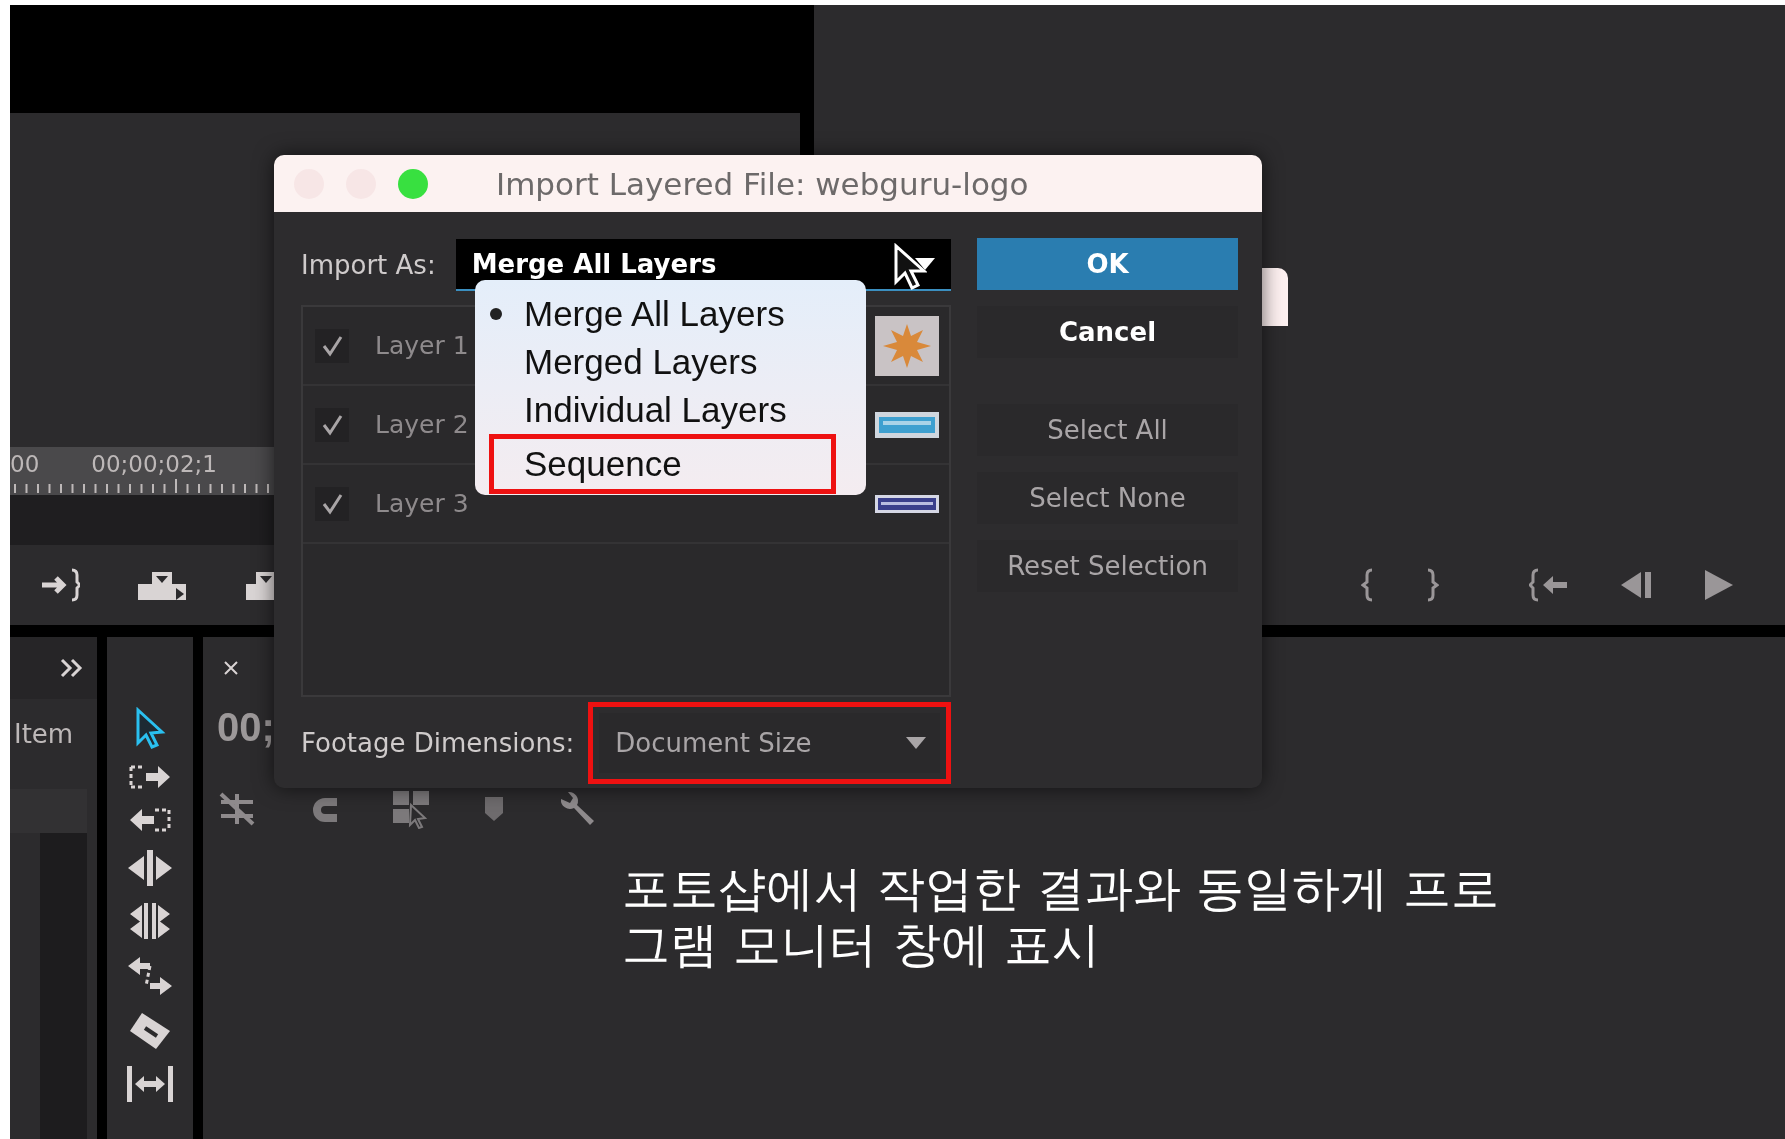 The width and height of the screenshot is (1785, 1139). Describe the element at coordinates (438, 743) in the screenshot. I see `field-label: Footage Dimensions:` at that location.